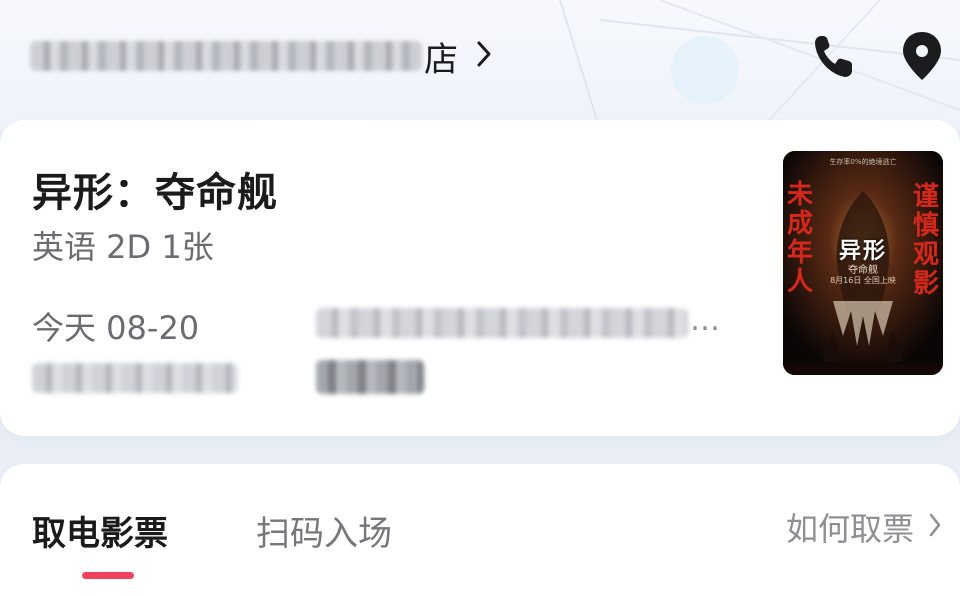  I want to click on poster-subtitle: 夺命舰, so click(863, 270).